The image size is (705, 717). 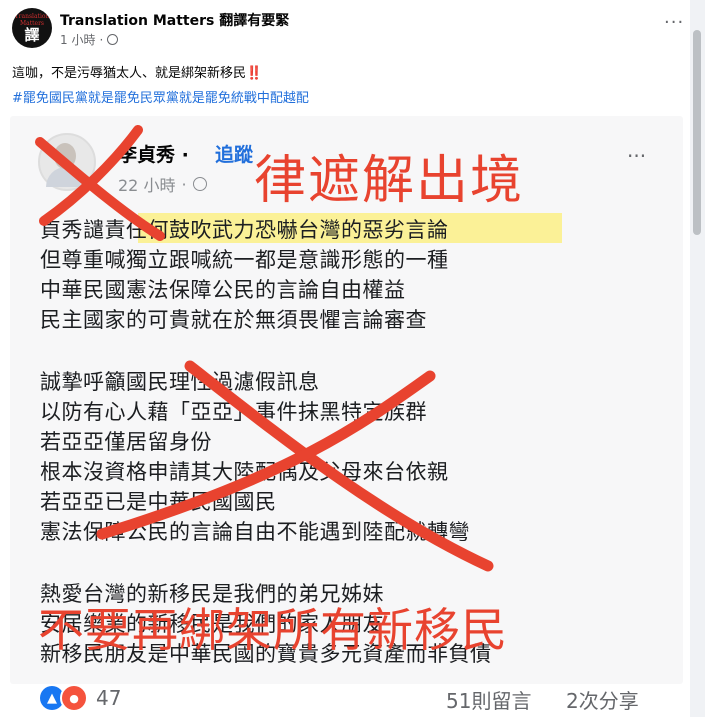 What do you see at coordinates (273, 630) in the screenshot?
I see `overlay-headline-bottom: 不要再綁架所有新移民` at bounding box center [273, 630].